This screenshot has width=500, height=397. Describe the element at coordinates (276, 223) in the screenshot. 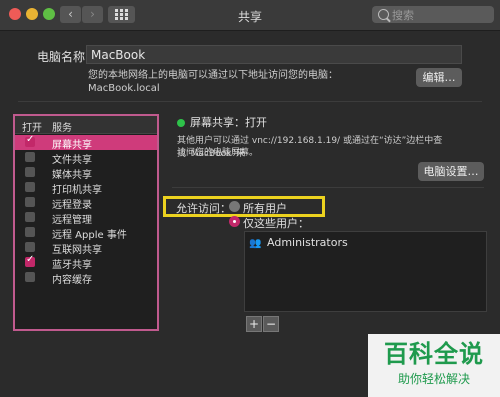

I see `option-only-these-users: 仅这些用户：` at that location.